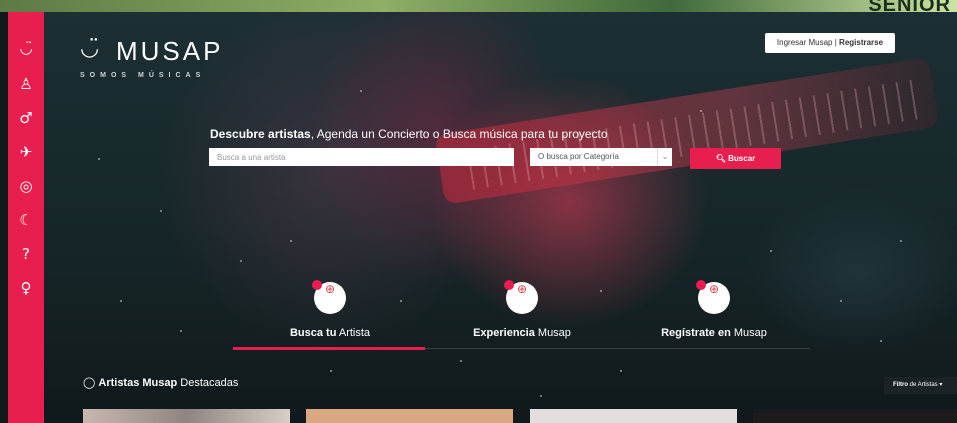 This screenshot has height=423, width=957. I want to click on circle-icon: ◯, so click(89, 383).